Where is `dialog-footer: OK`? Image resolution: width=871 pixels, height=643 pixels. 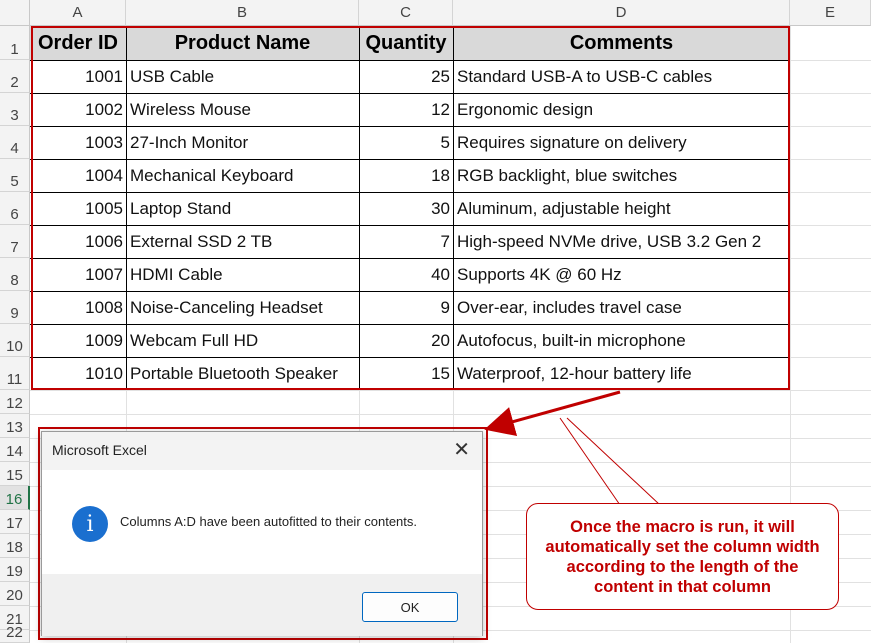 dialog-footer: OK is located at coordinates (262, 605).